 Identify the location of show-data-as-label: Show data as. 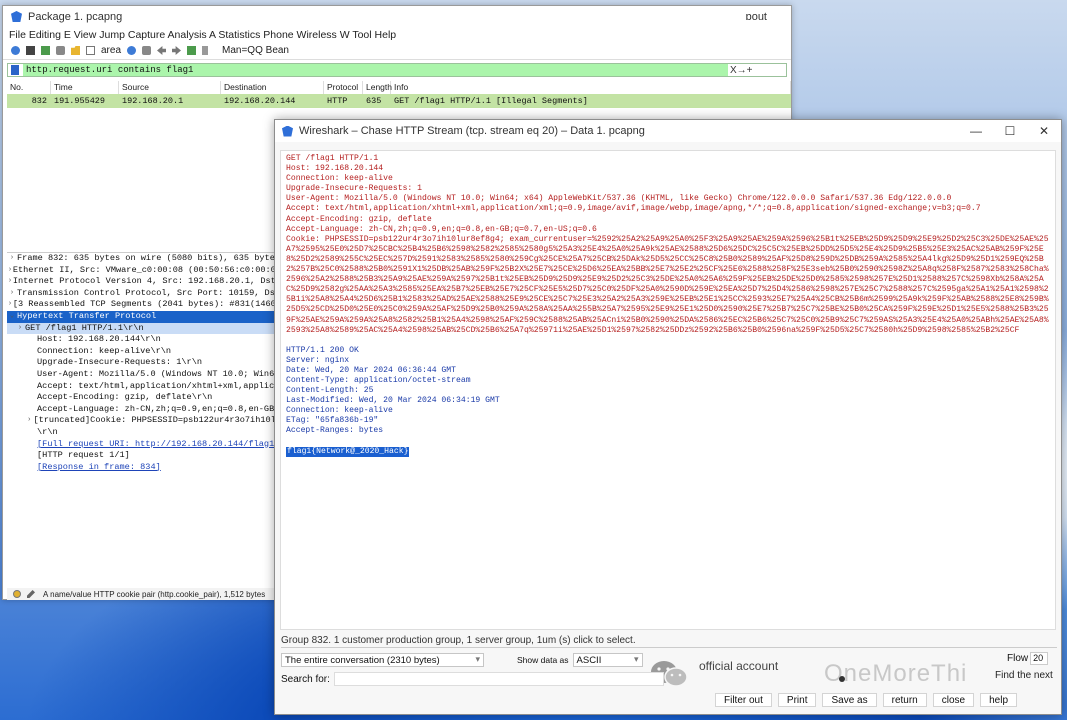
(543, 660).